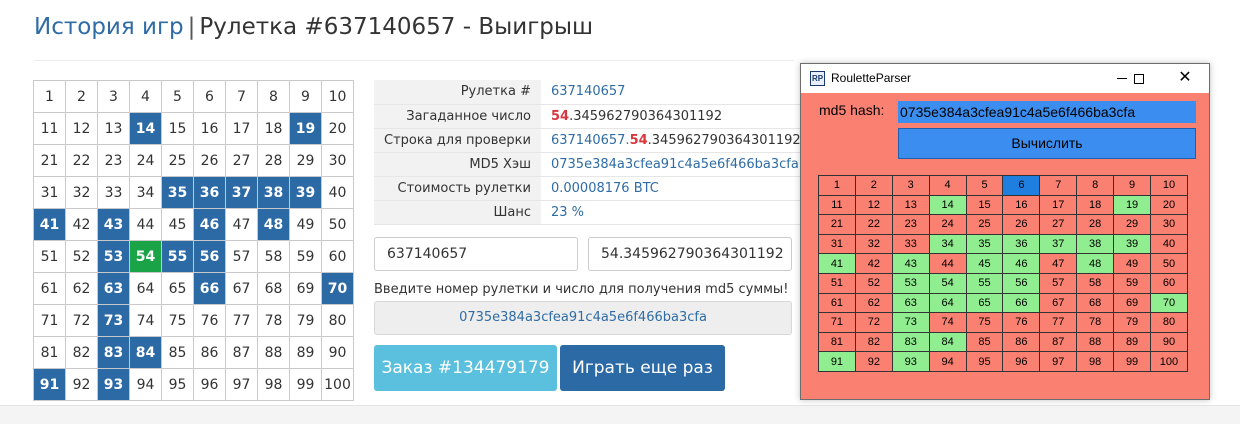  I want to click on grid-cell: 37, so click(242, 193).